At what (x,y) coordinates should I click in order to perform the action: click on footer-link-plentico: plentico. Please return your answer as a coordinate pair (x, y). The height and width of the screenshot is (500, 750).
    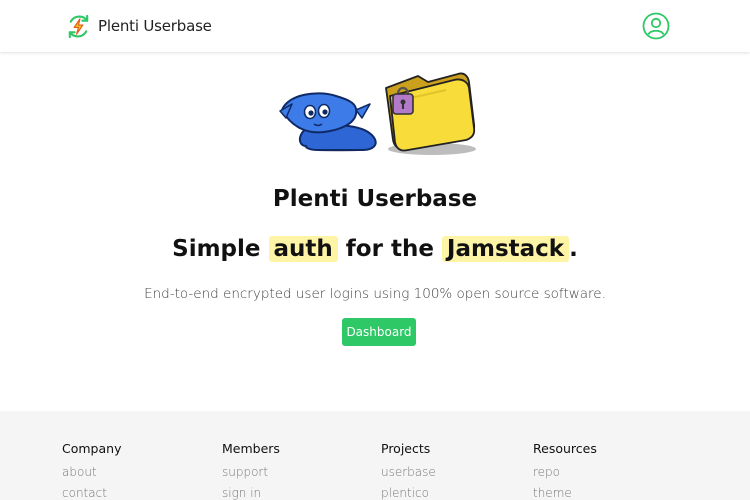
    Looking at the image, I should click on (408, 491).